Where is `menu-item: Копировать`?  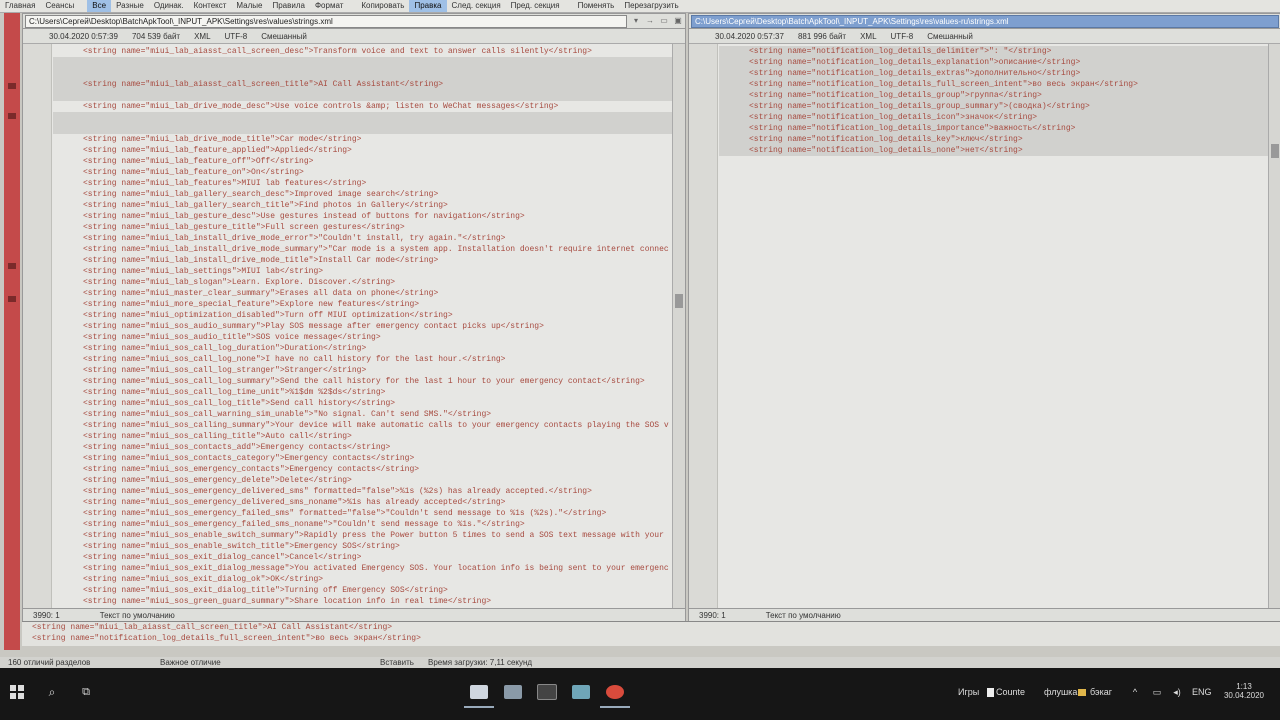 menu-item: Копировать is located at coordinates (382, 6).